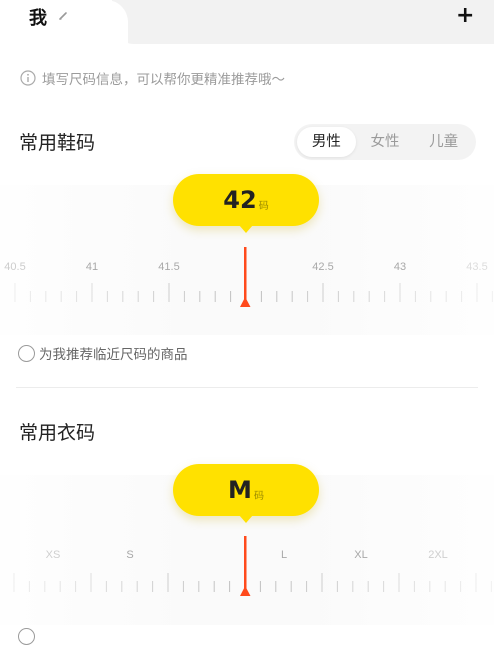 This screenshot has width=494, height=645. I want to click on recommend-nearby-size-option: 为我推荐临近尺码的商品, so click(103, 353).